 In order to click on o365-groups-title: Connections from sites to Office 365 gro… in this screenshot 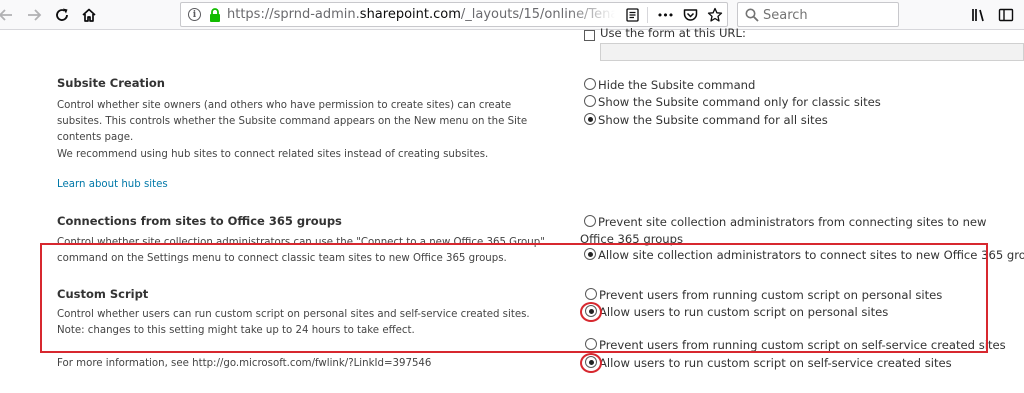, I will do `click(199, 221)`.